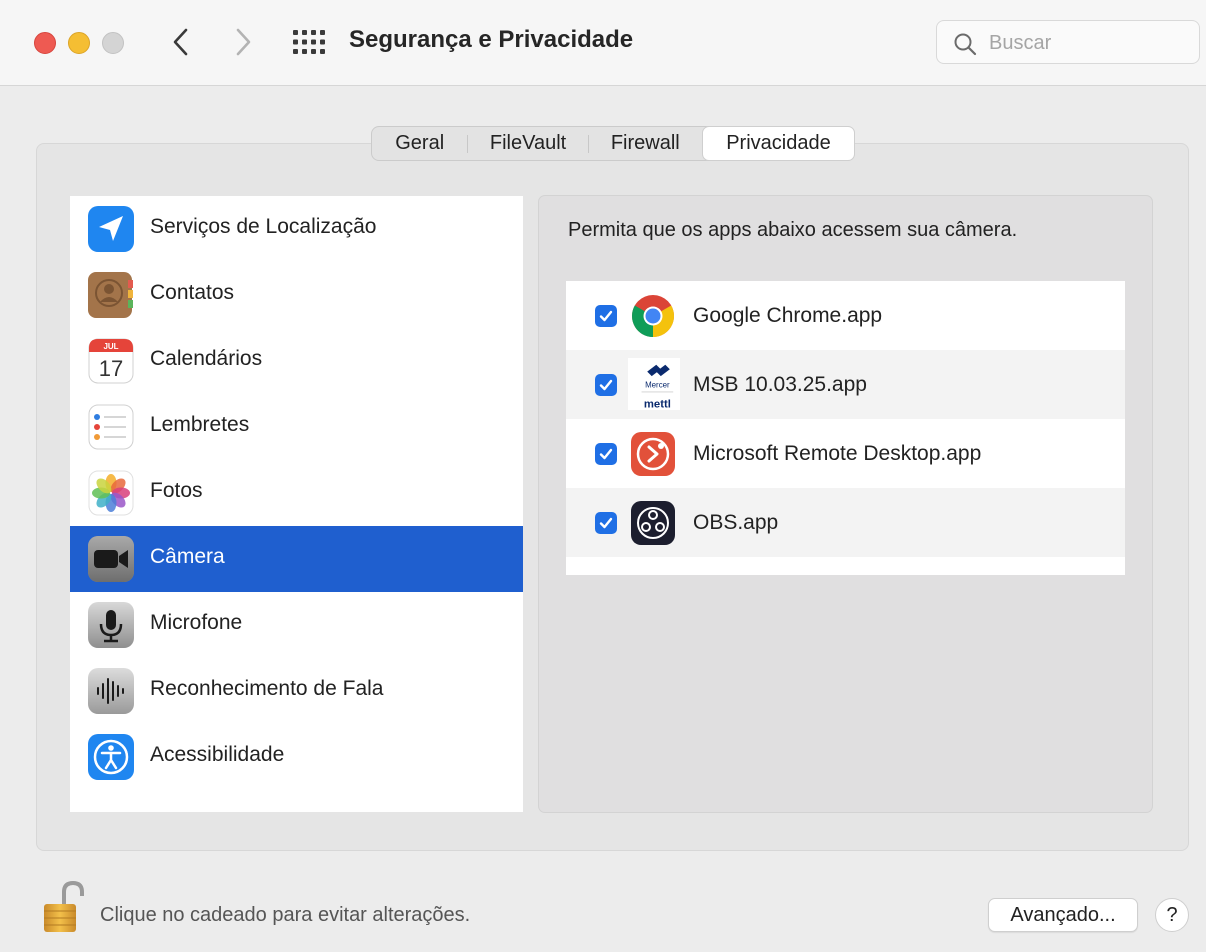  Describe the element at coordinates (111, 559) in the screenshot. I see `camera-icon` at that location.